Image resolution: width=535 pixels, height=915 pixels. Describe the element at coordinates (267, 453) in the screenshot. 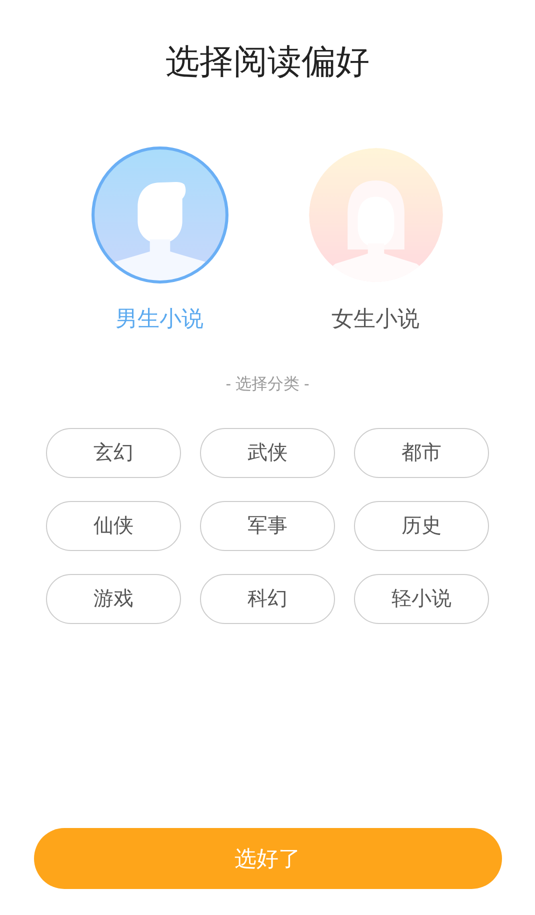

I see `category-chip: 武侠` at that location.